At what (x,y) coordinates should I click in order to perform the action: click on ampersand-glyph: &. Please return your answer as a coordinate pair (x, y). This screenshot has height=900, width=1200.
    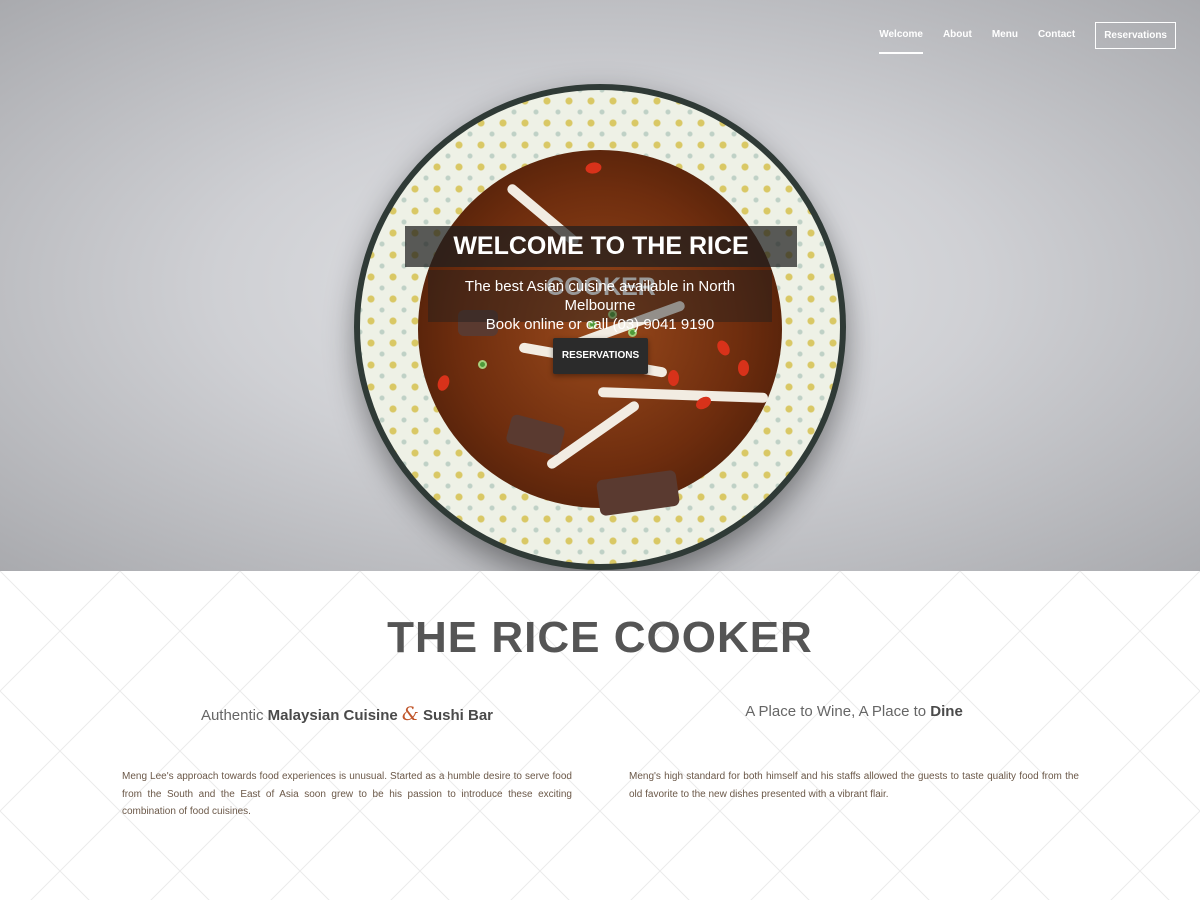
    Looking at the image, I should click on (410, 714).